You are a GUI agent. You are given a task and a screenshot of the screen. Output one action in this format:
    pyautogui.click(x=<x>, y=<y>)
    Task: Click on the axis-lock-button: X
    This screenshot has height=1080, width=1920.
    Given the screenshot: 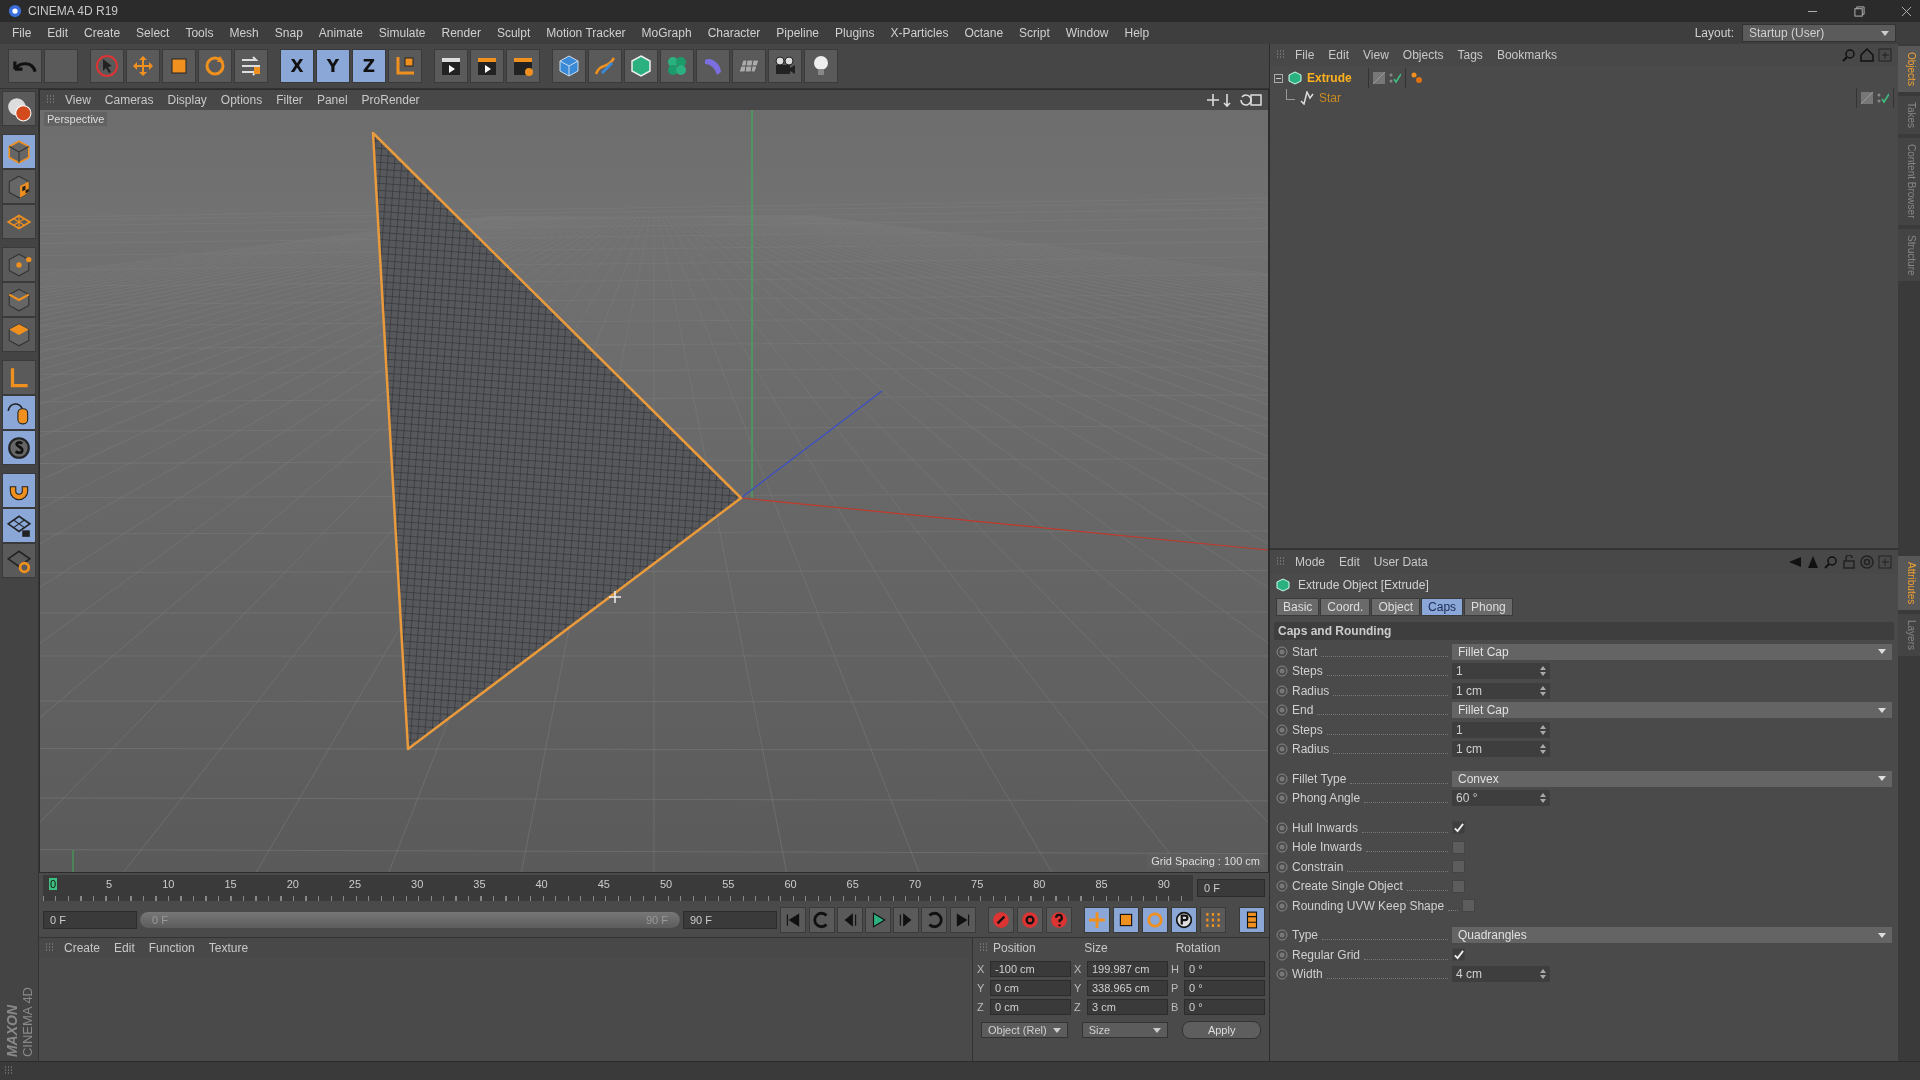 What is the action you would take?
    pyautogui.click(x=297, y=66)
    